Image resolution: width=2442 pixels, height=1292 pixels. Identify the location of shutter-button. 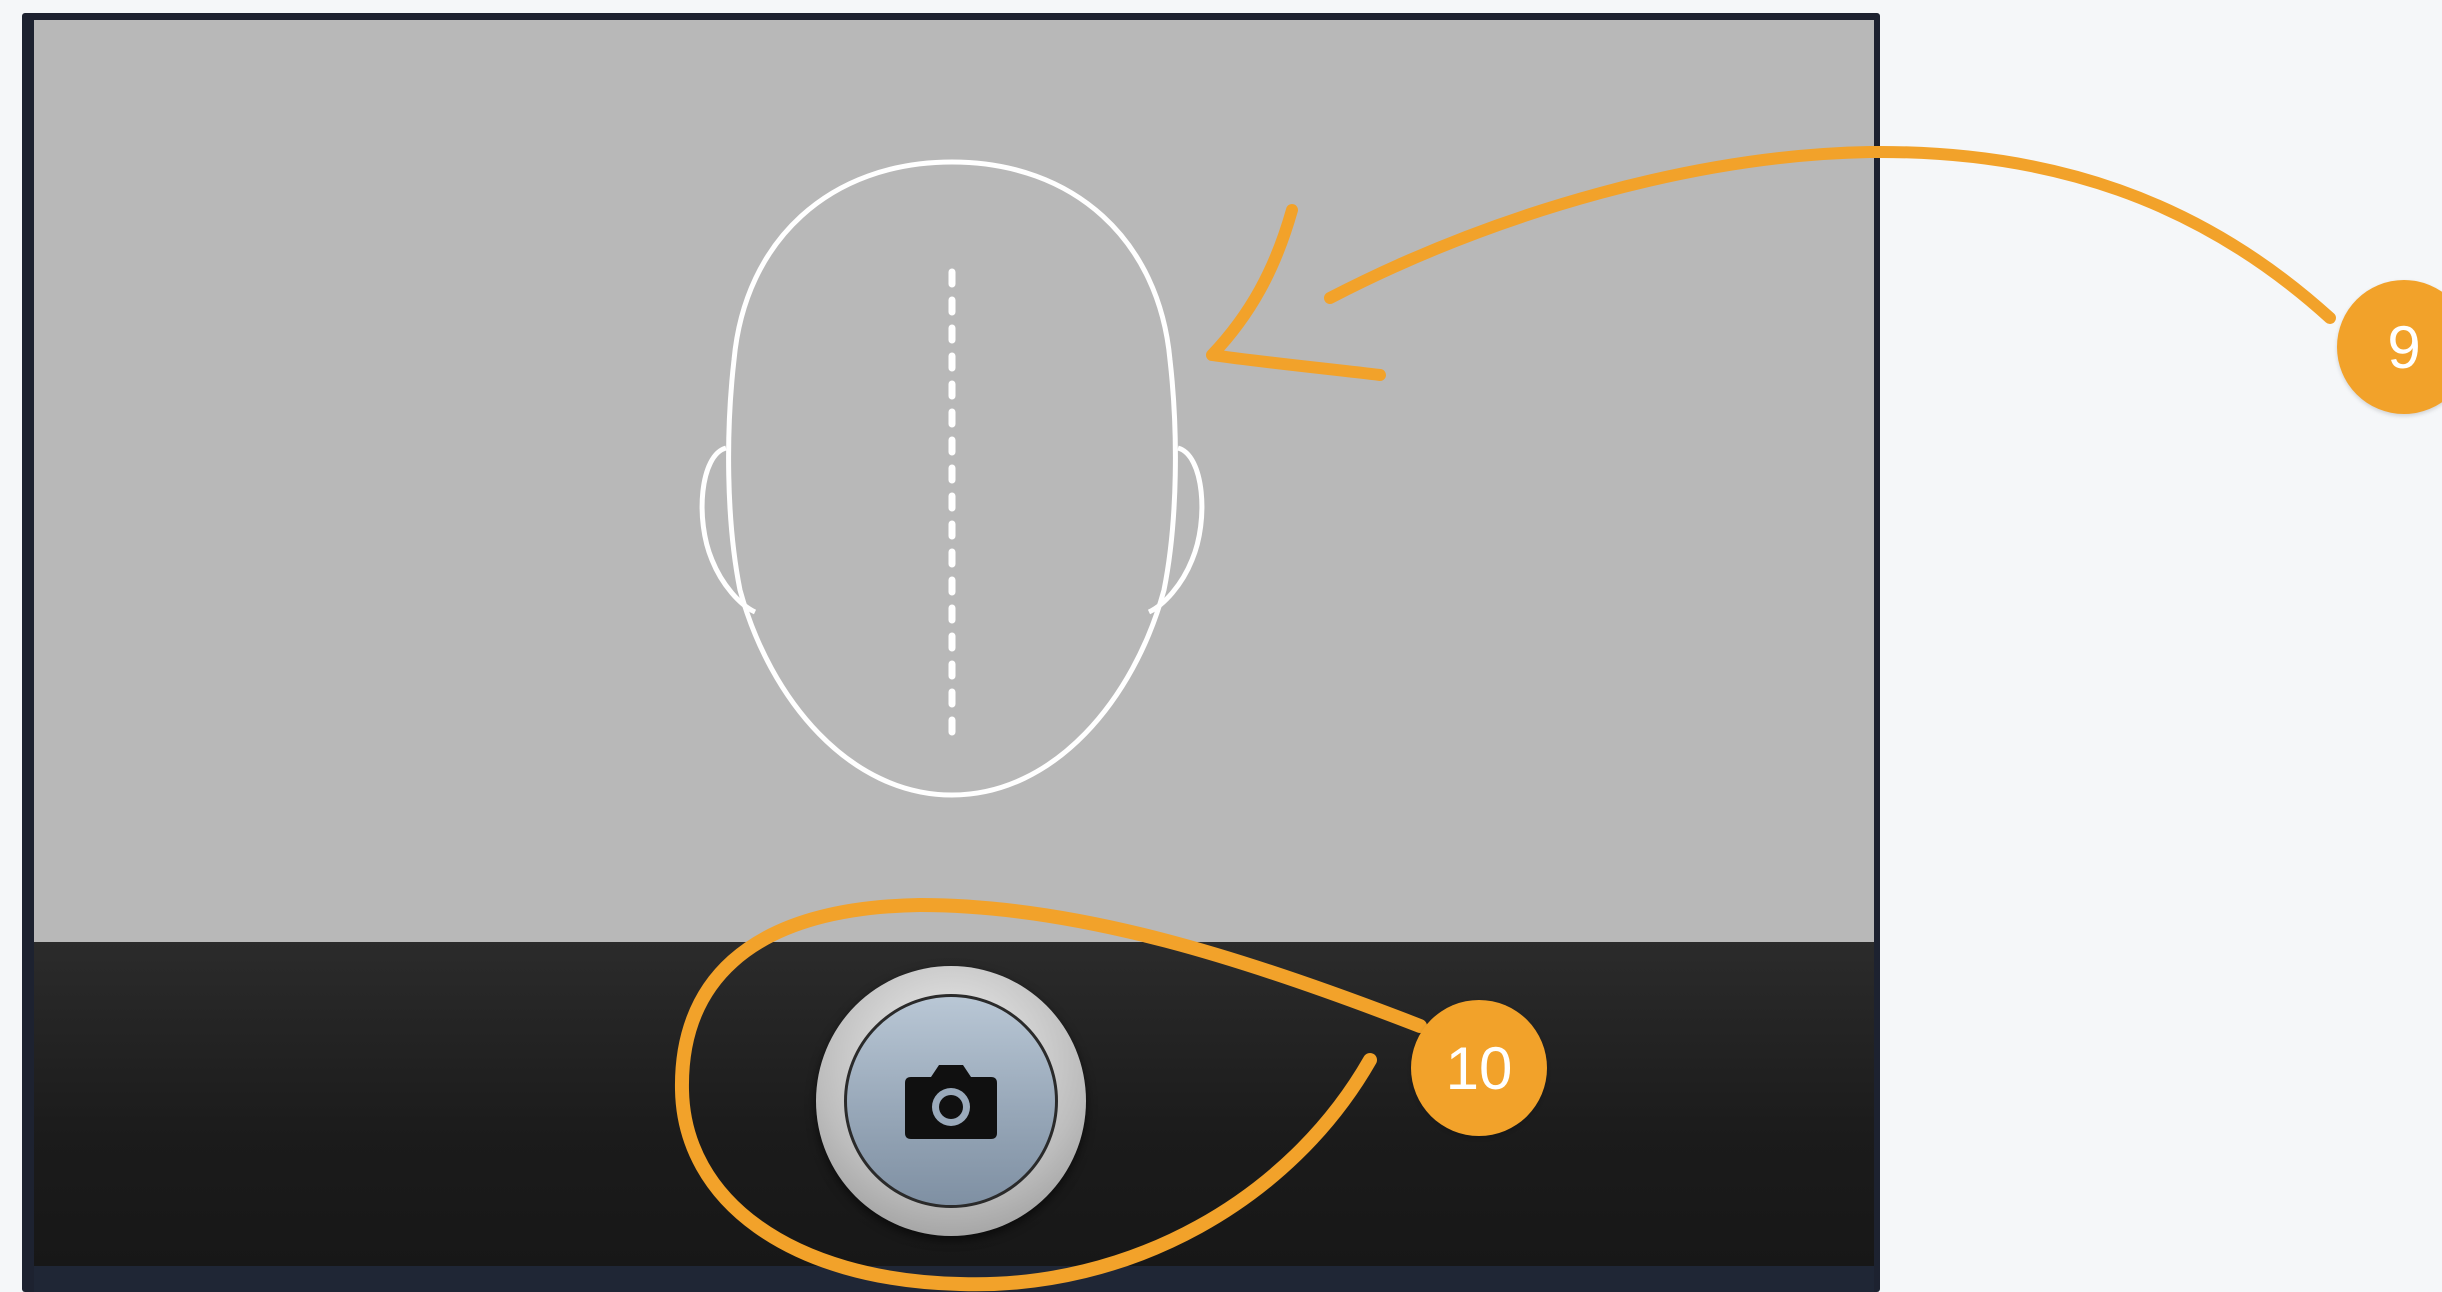
(951, 1101).